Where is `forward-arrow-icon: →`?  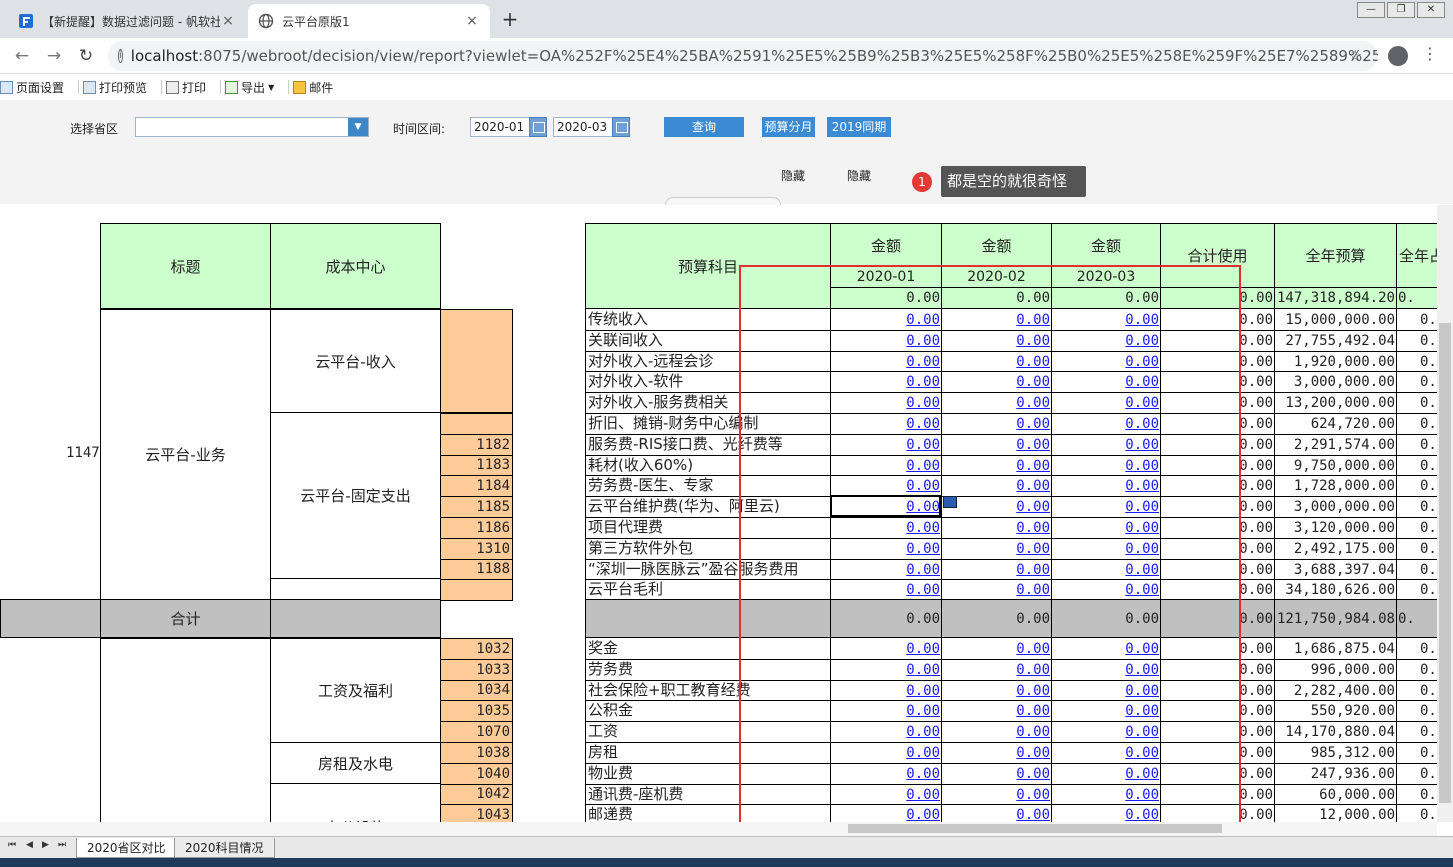
forward-arrow-icon: → is located at coordinates (54, 56).